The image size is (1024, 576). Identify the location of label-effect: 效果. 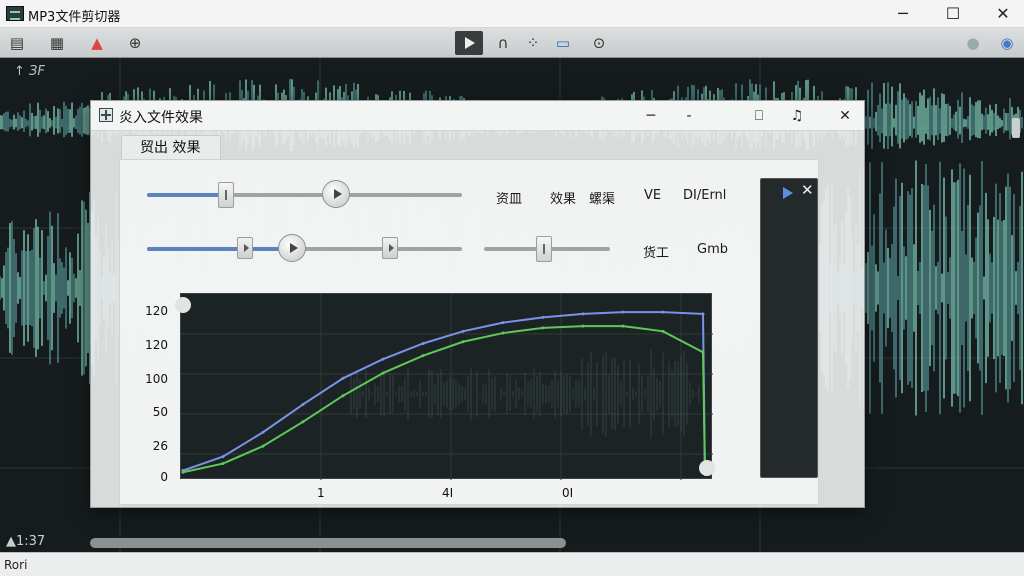
(563, 199).